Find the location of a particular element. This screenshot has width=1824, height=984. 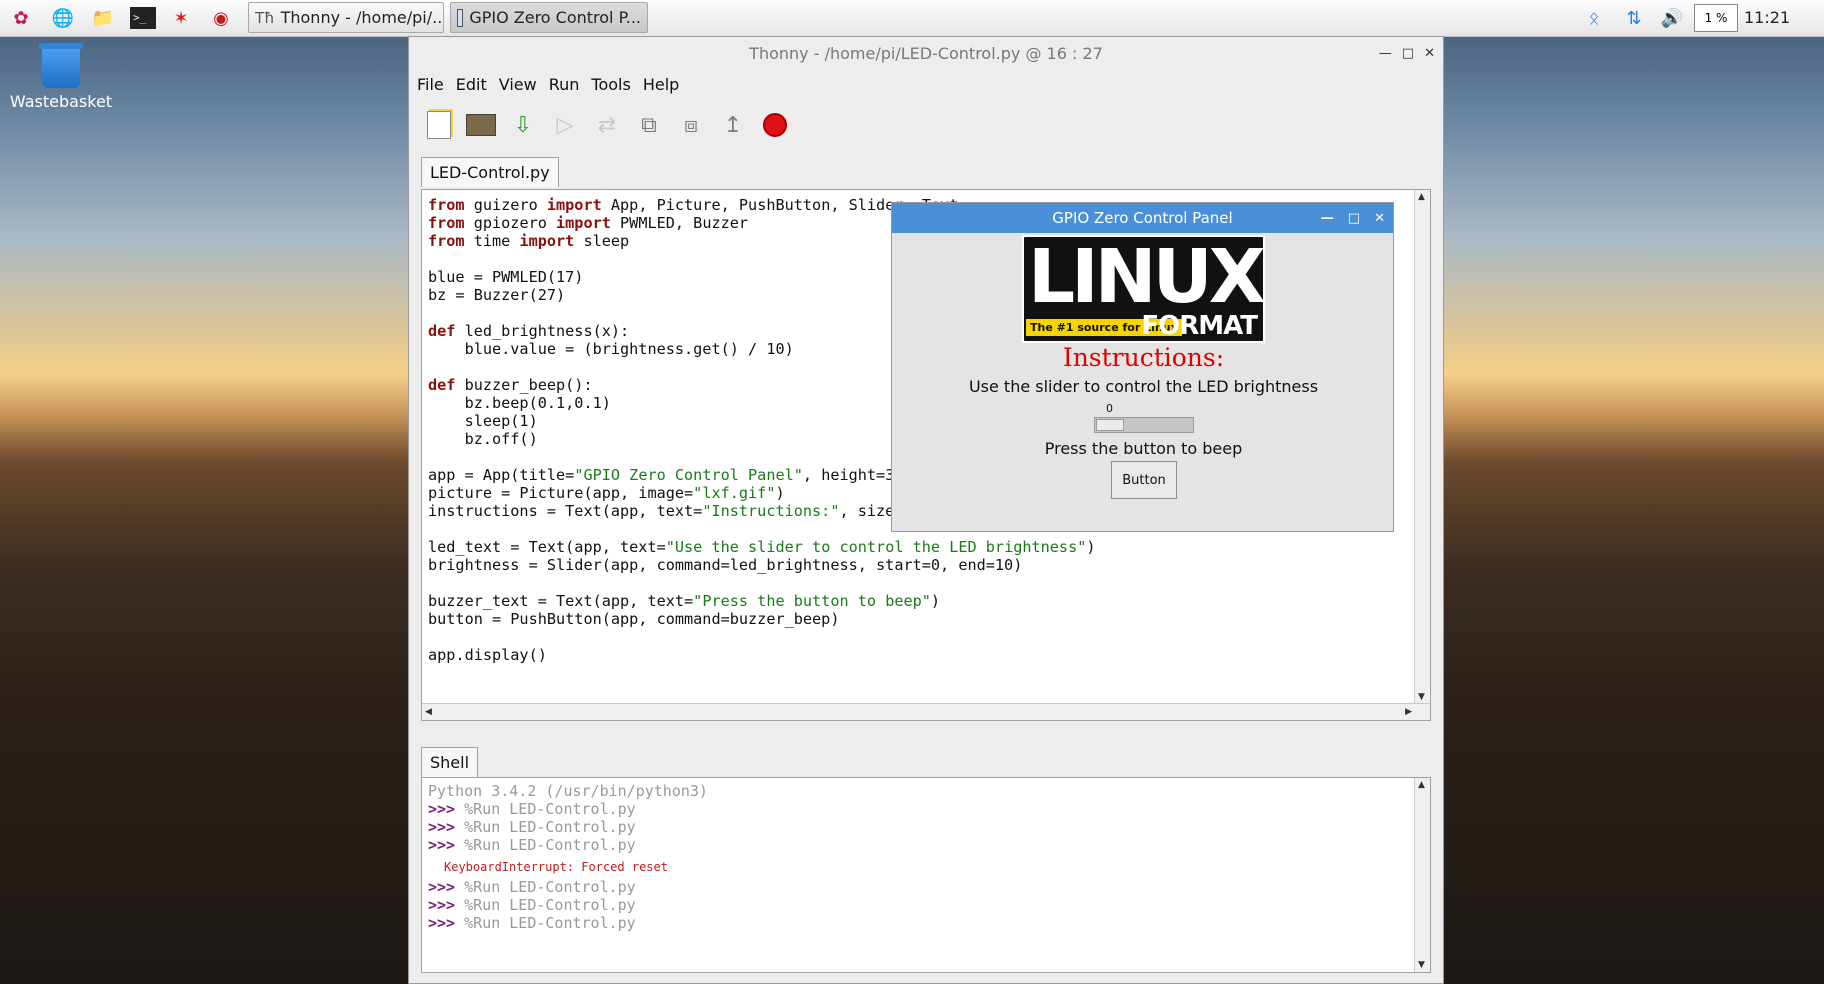

menu-view: View is located at coordinates (518, 84).